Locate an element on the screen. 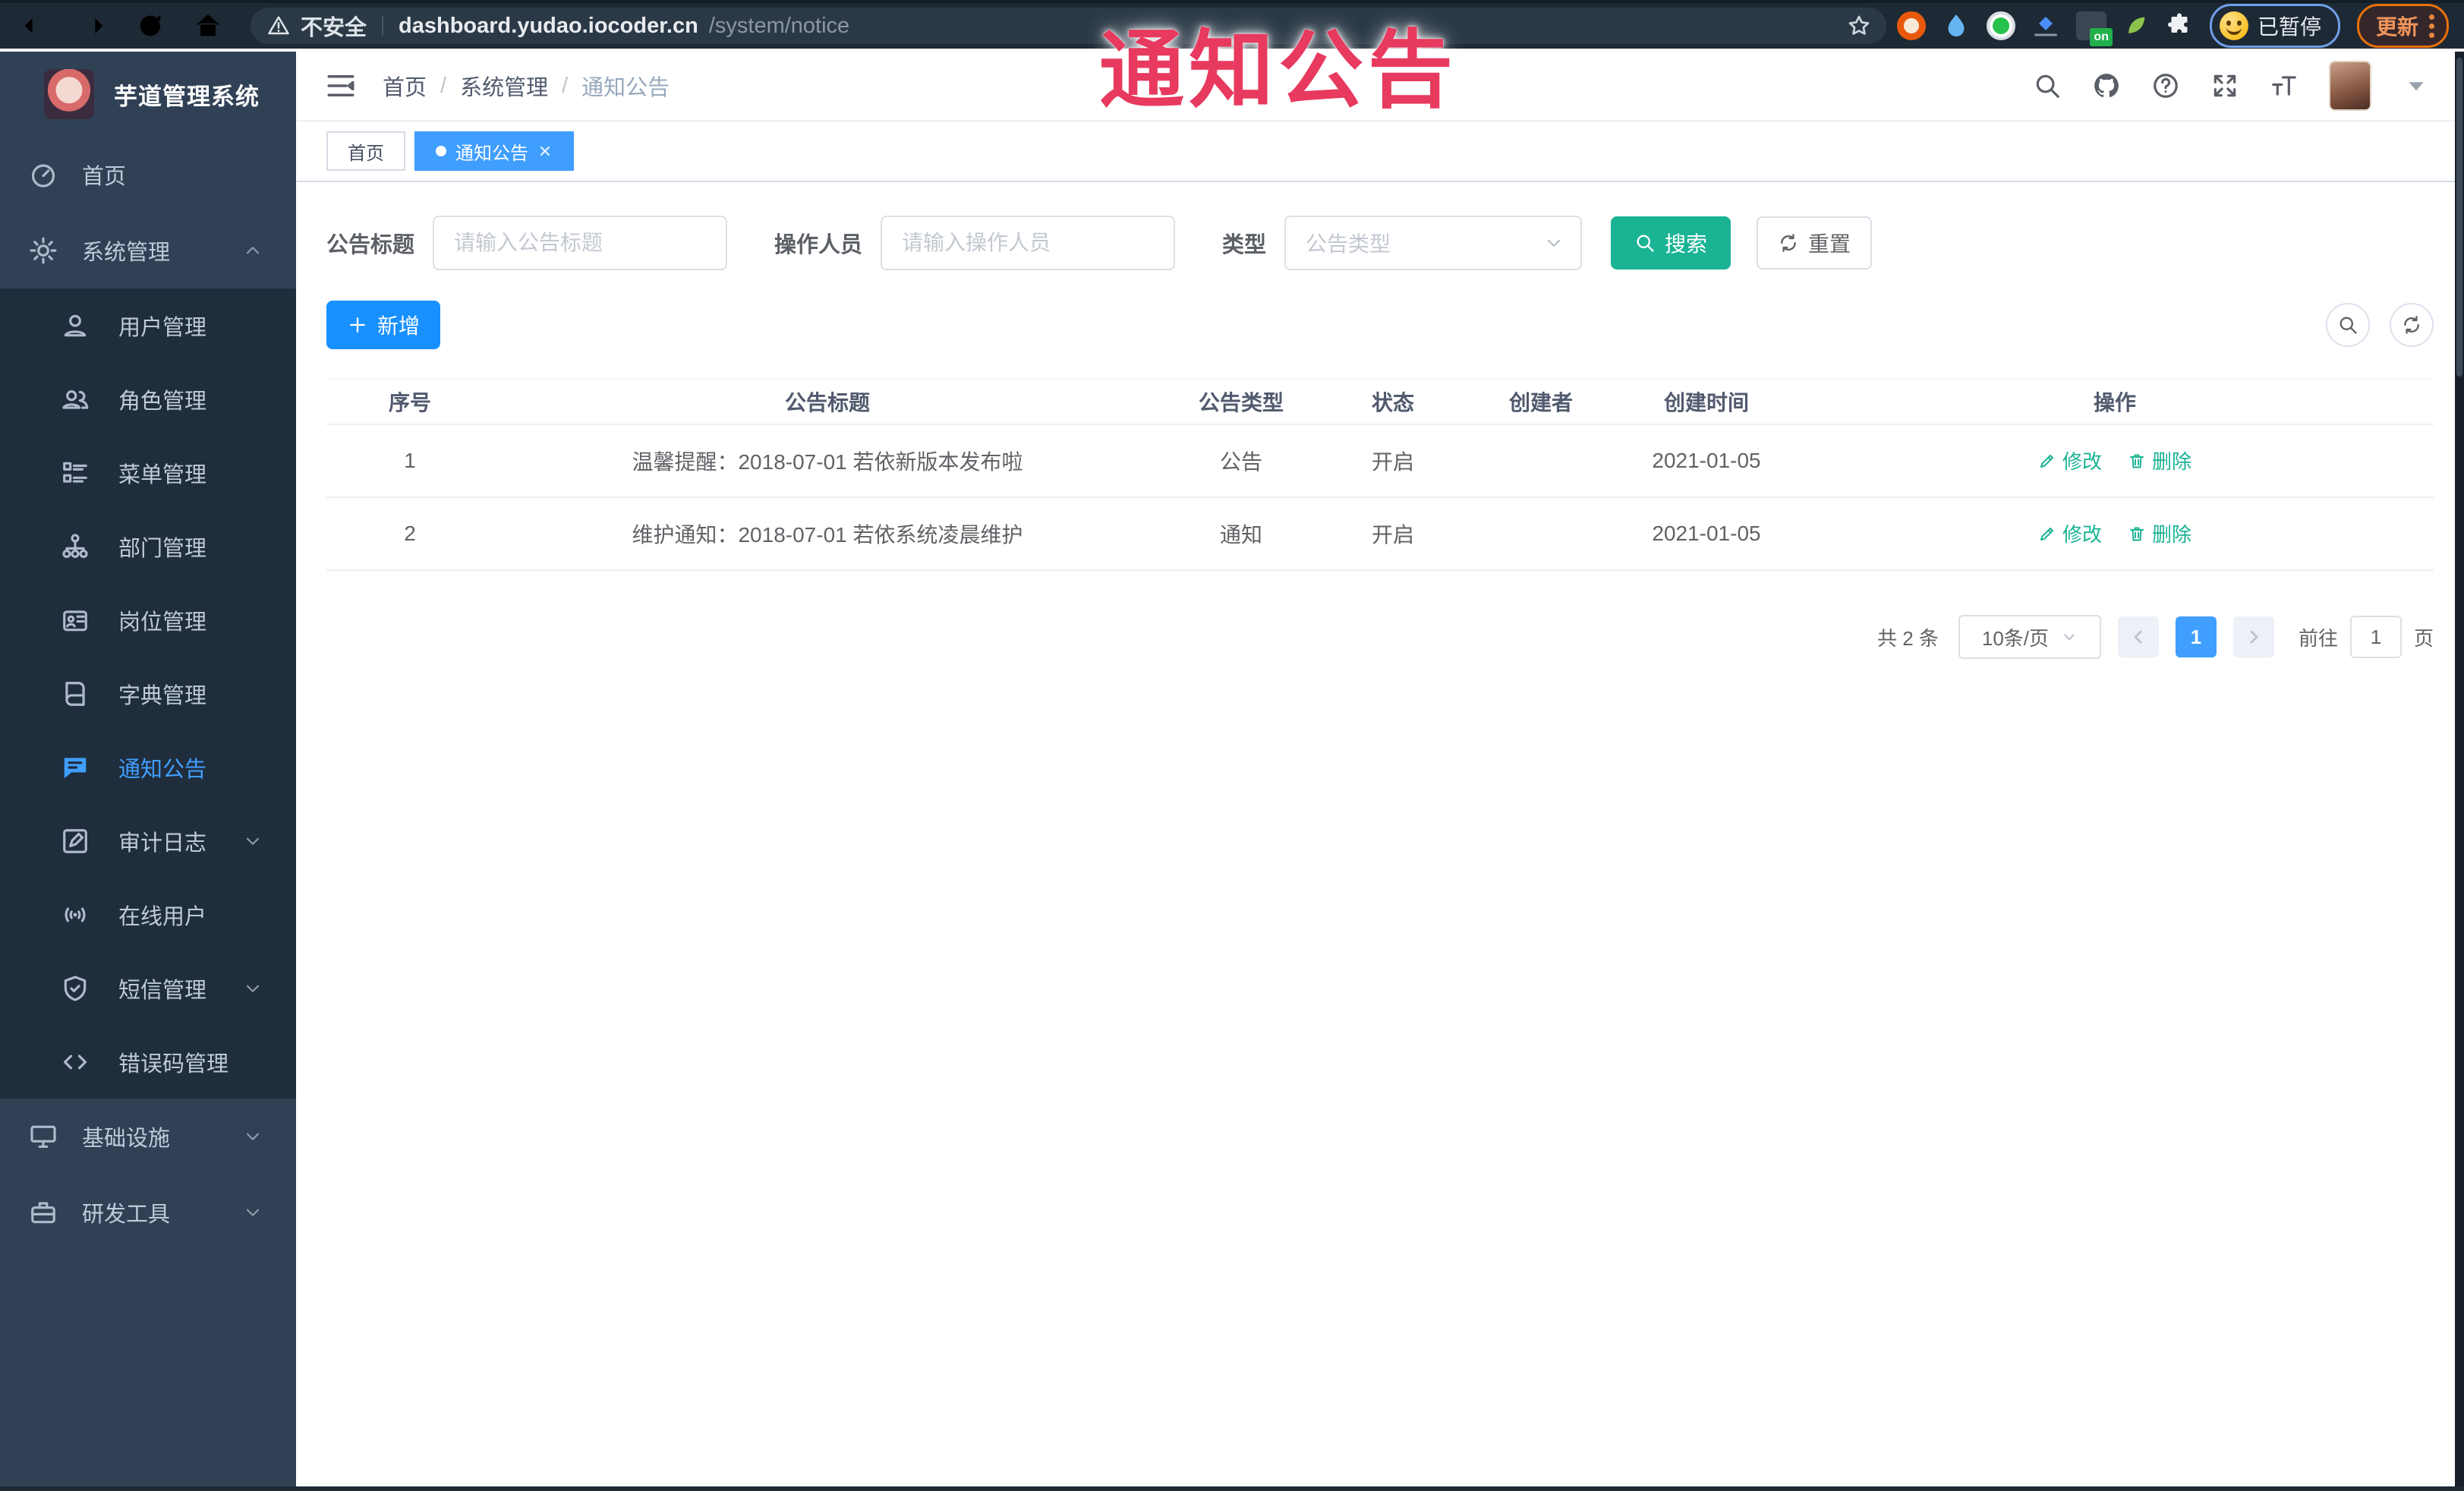 The height and width of the screenshot is (1491, 2464). toggle-search-button is located at coordinates (2348, 325).